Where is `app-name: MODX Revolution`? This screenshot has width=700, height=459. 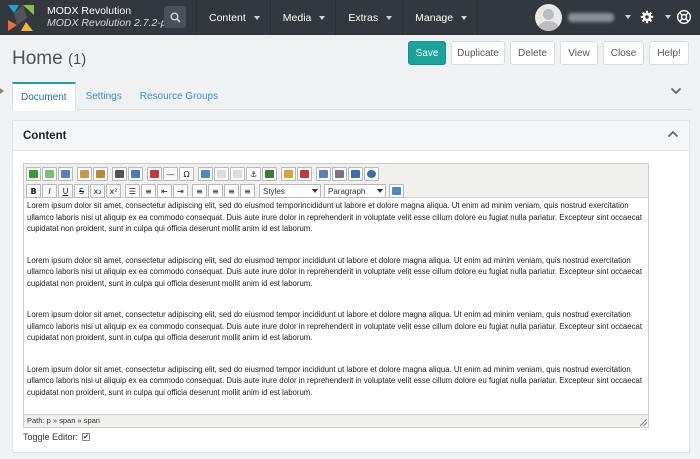 app-name: MODX Revolution is located at coordinates (89, 11).